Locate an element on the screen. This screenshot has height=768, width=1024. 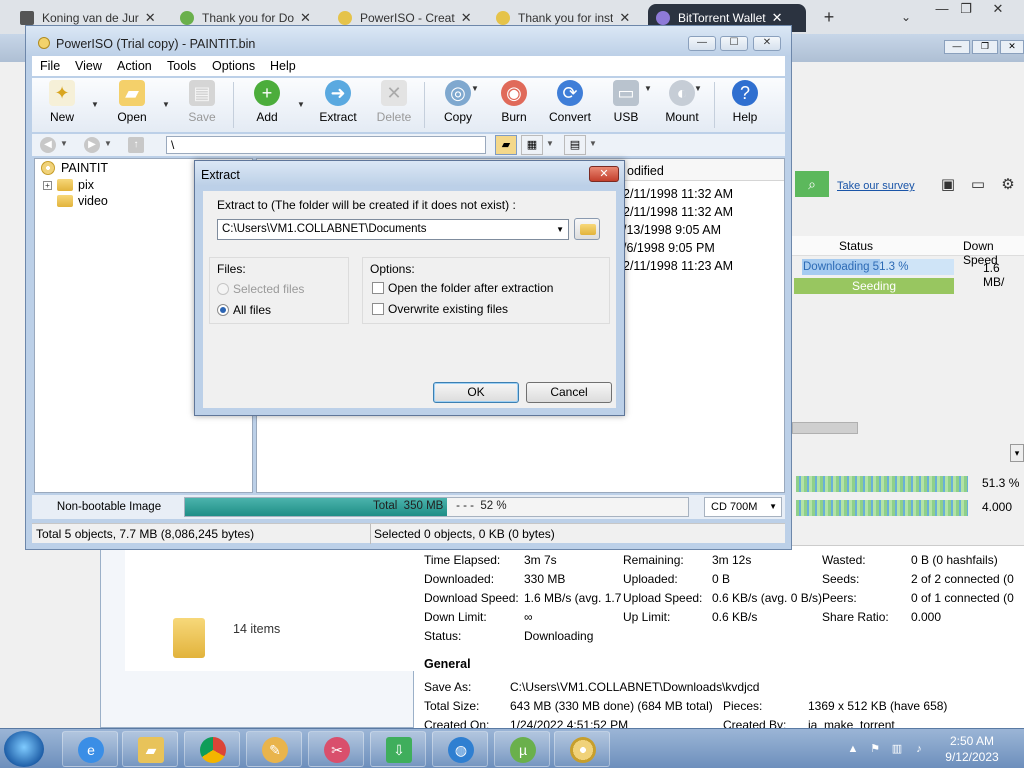
tree-item-video: video is located at coordinates (82, 201).